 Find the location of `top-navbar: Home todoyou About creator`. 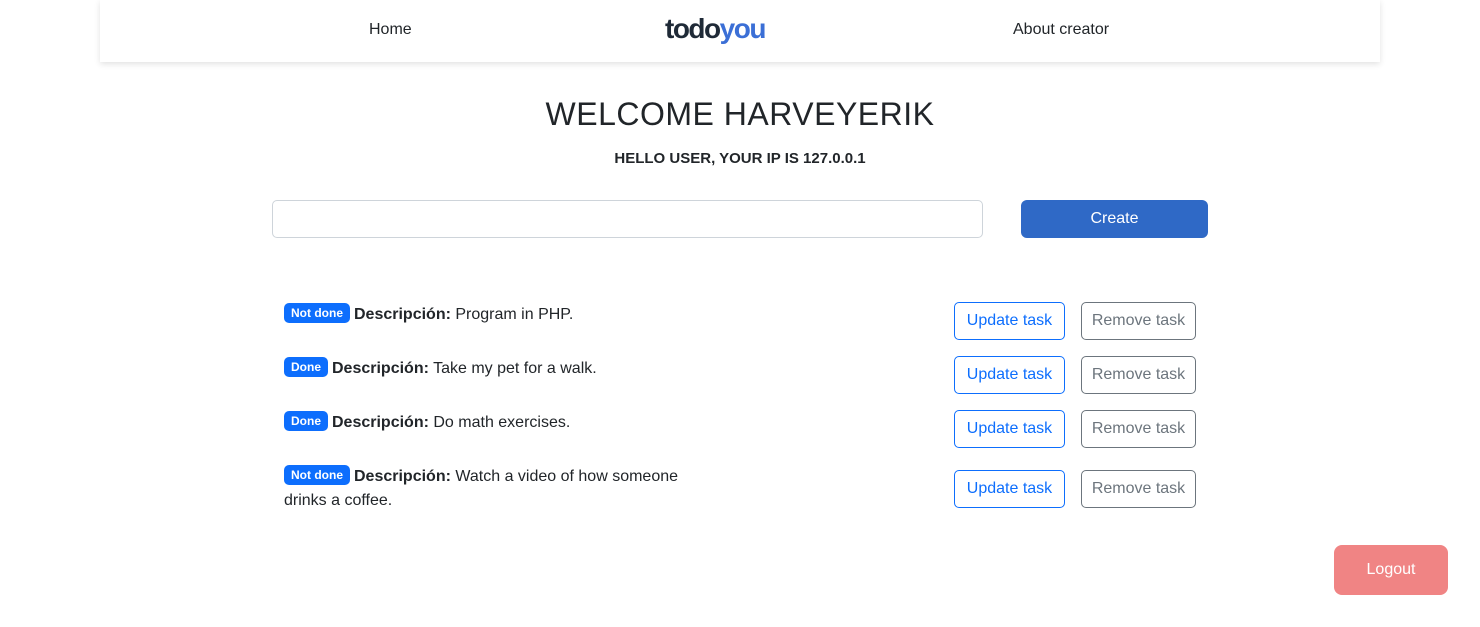

top-navbar: Home todoyou About creator is located at coordinates (740, 31).